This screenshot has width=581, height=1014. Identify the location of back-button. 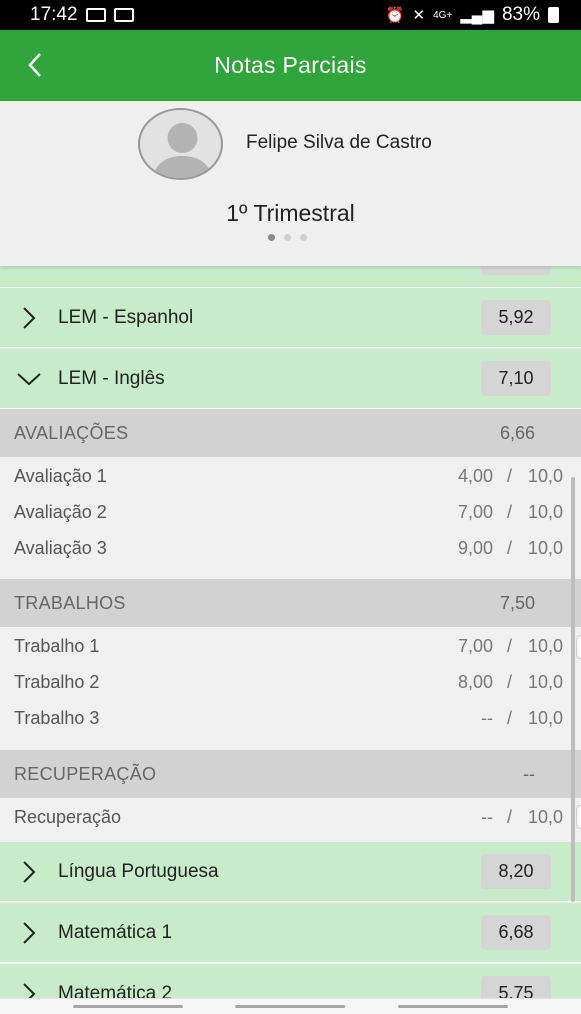
(37, 65).